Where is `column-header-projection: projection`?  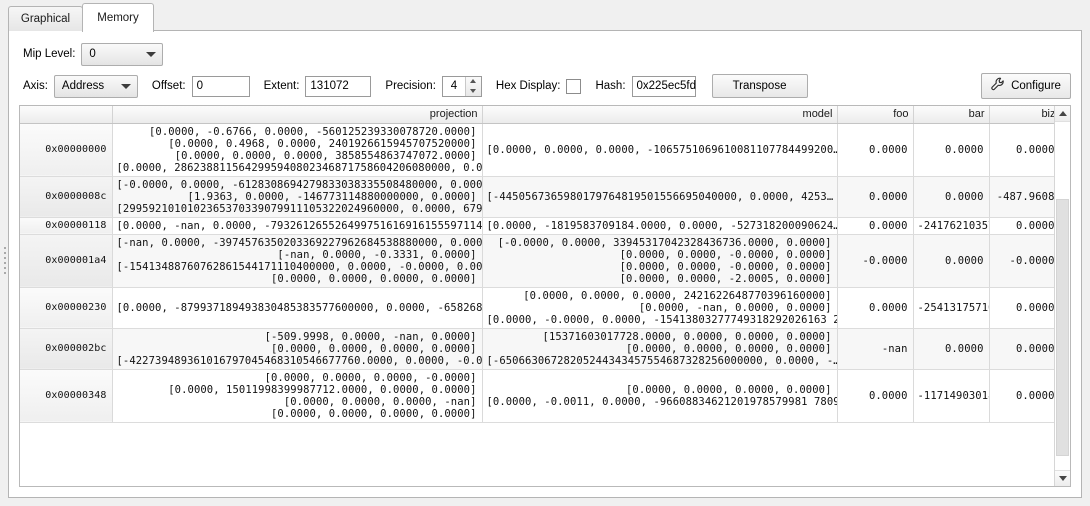 column-header-projection: projection is located at coordinates (297, 115).